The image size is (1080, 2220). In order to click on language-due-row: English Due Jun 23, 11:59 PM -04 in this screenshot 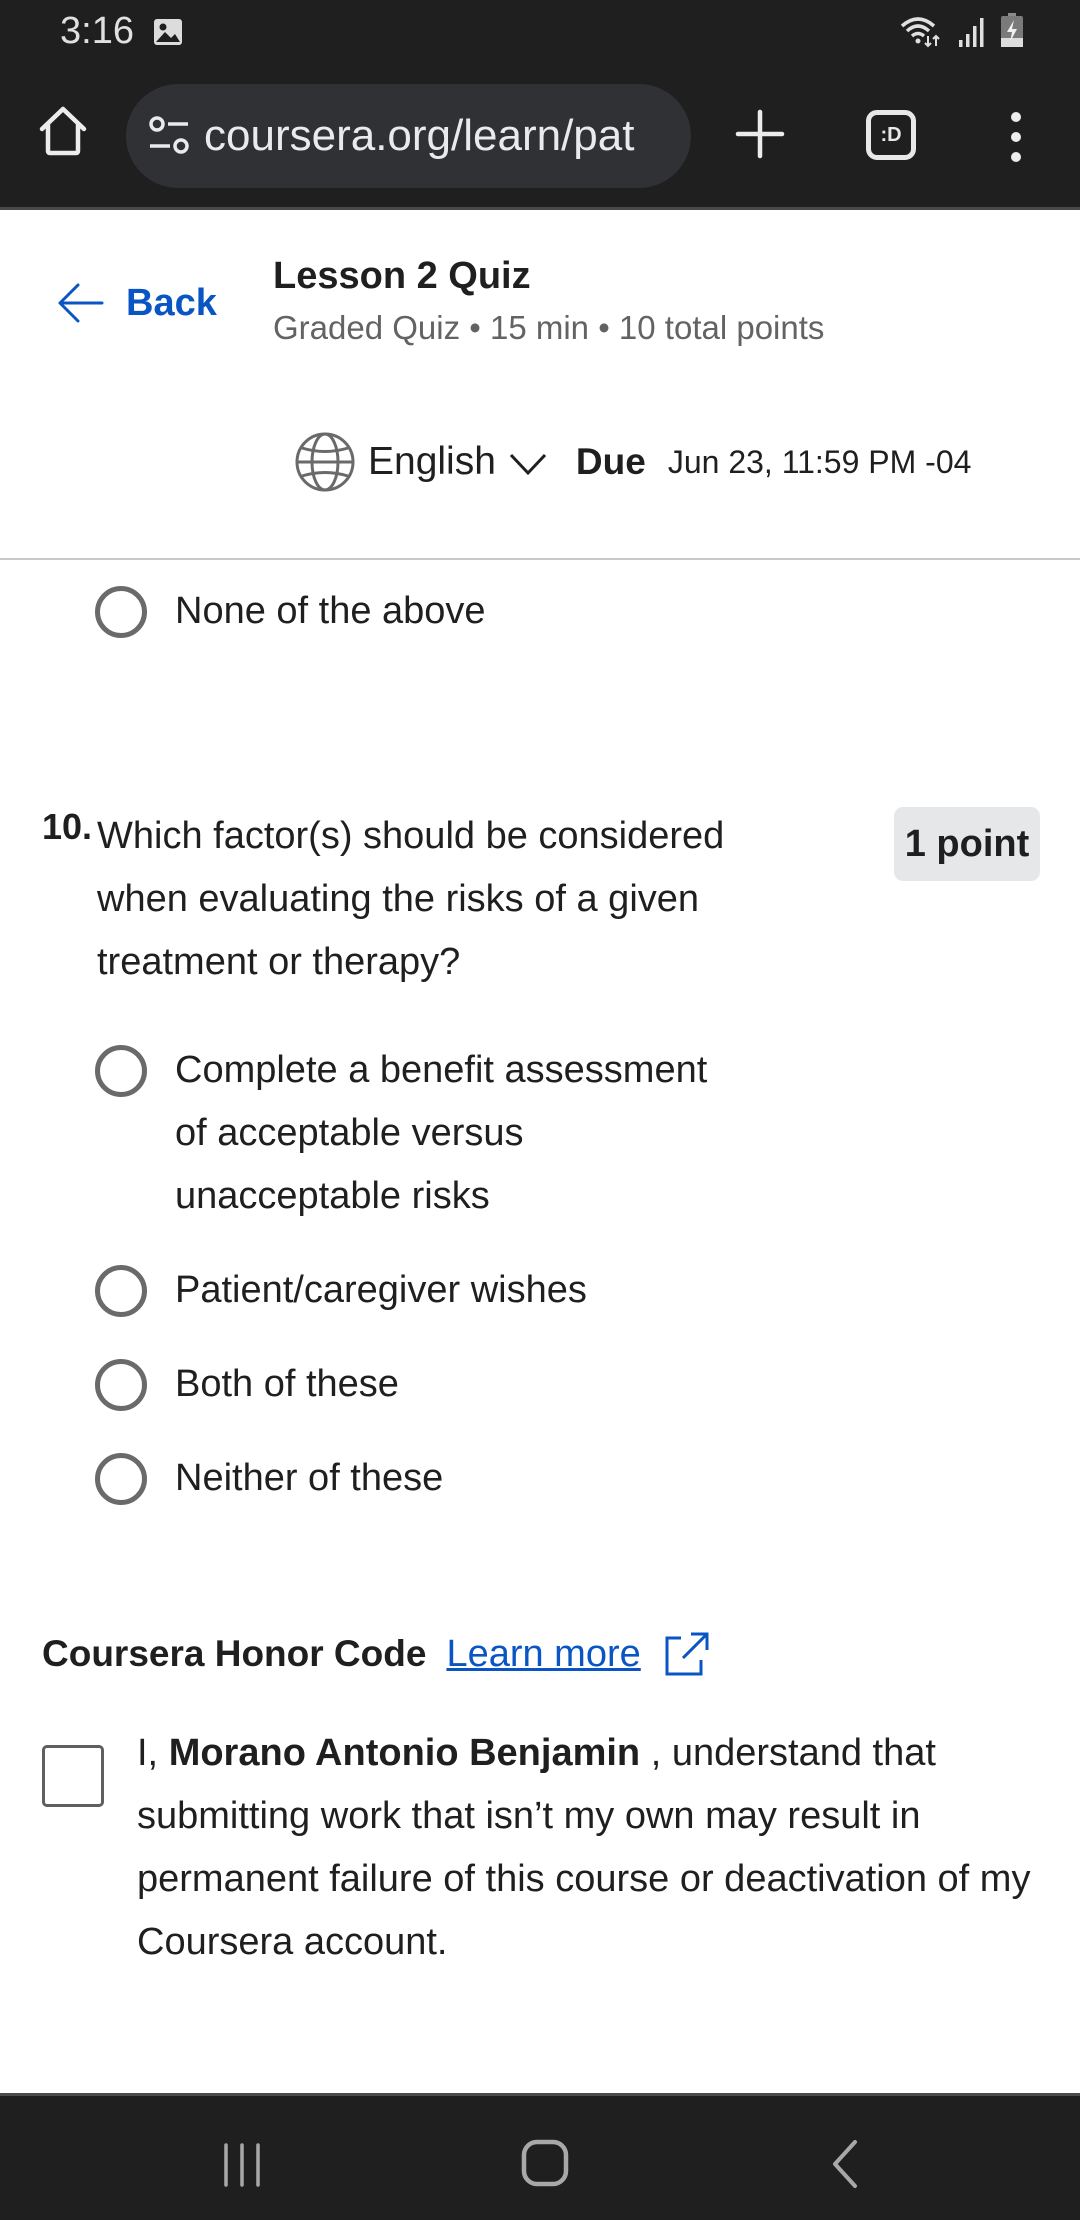, I will do `click(632, 462)`.